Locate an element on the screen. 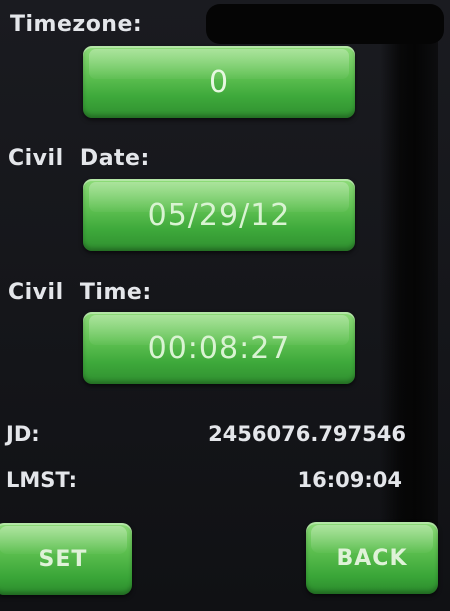  set-button-label: SET is located at coordinates (63, 559).